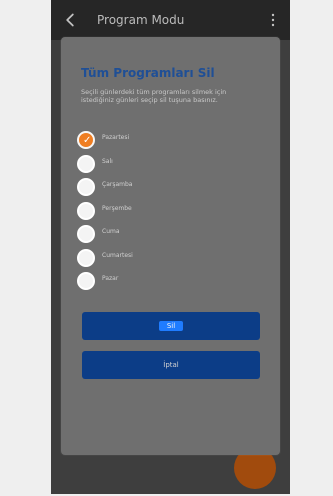  Describe the element at coordinates (172, 260) in the screenshot. I see `day-item-cumartesi: Cumartesi` at that location.